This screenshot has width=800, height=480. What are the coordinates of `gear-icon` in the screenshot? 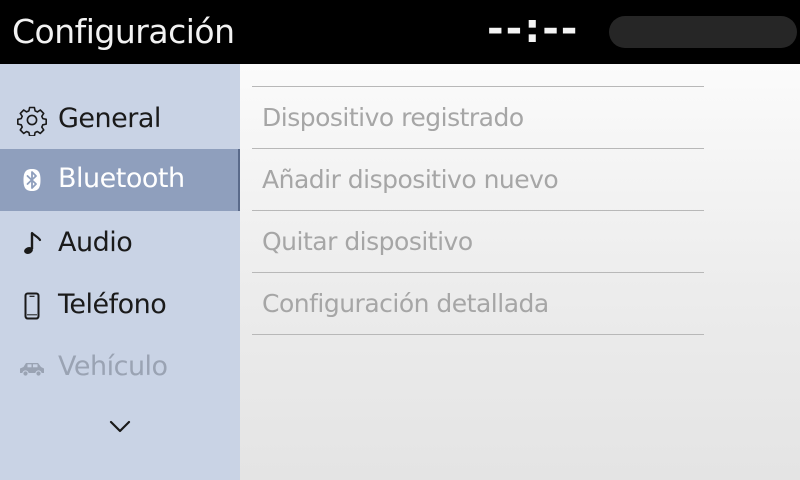 It's located at (32, 121).